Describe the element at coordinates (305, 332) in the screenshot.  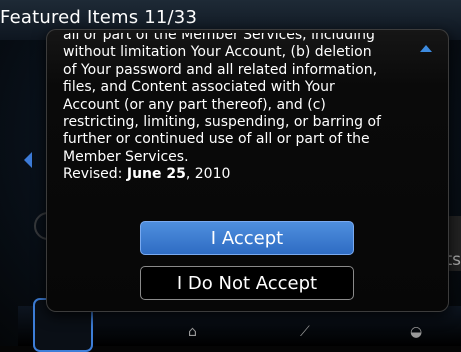
I see `wrench-icon: ⟋` at that location.